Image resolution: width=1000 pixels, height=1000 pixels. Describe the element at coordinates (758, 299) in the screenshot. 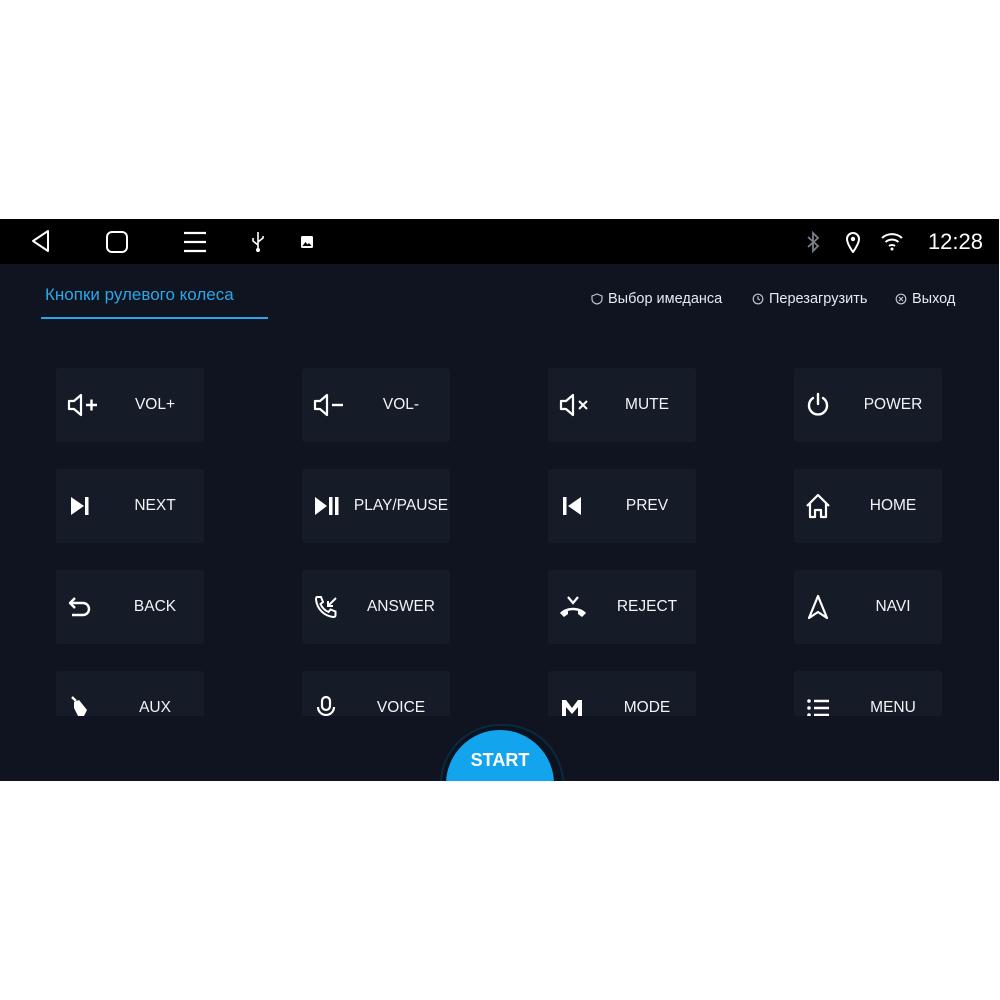

I see `clock-restart-icon` at that location.